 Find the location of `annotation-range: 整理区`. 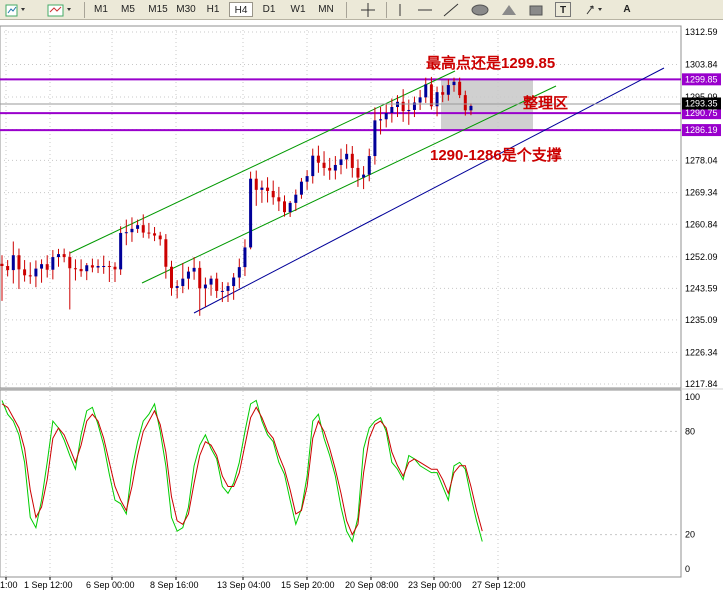

annotation-range: 整理区 is located at coordinates (545, 103).